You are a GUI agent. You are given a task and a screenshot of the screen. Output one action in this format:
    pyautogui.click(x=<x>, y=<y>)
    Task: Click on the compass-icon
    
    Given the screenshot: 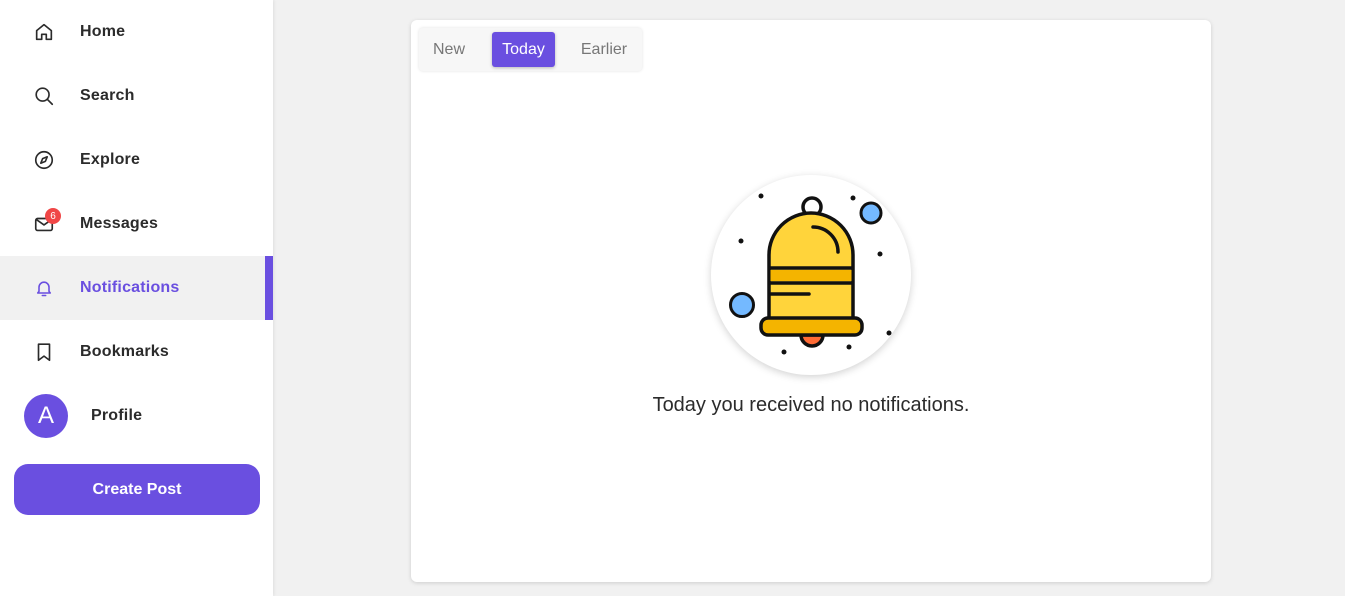 What is the action you would take?
    pyautogui.click(x=44, y=160)
    